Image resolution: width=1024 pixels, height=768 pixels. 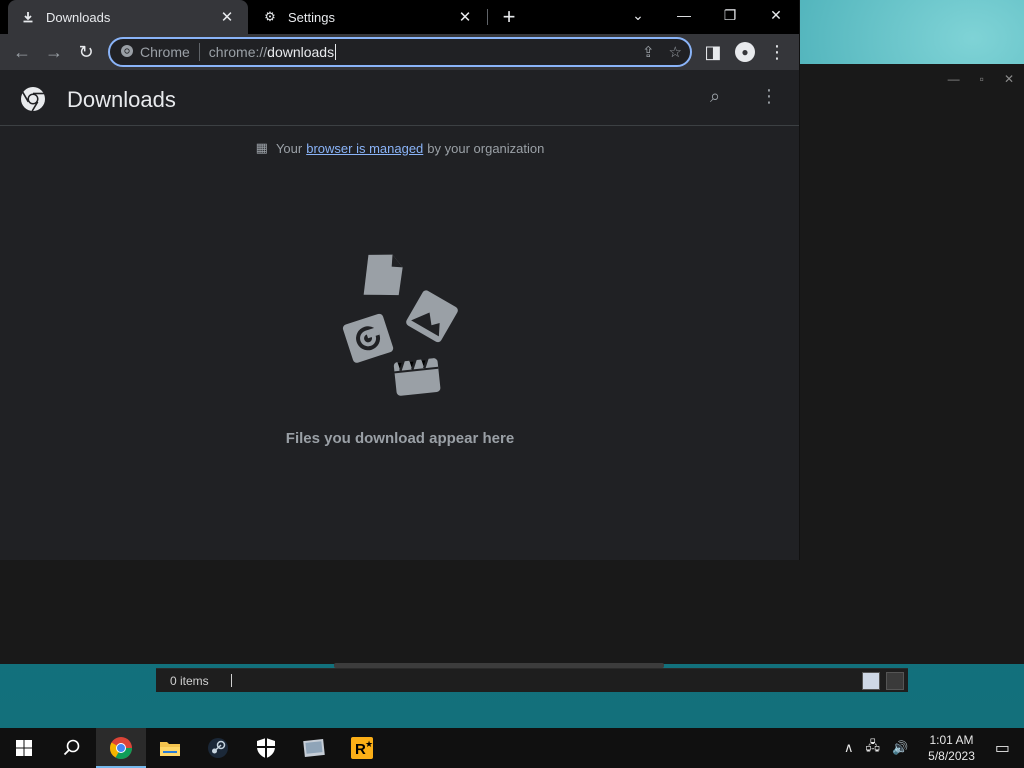 I want to click on clock-time: 1:01 AM, so click(x=951, y=740).